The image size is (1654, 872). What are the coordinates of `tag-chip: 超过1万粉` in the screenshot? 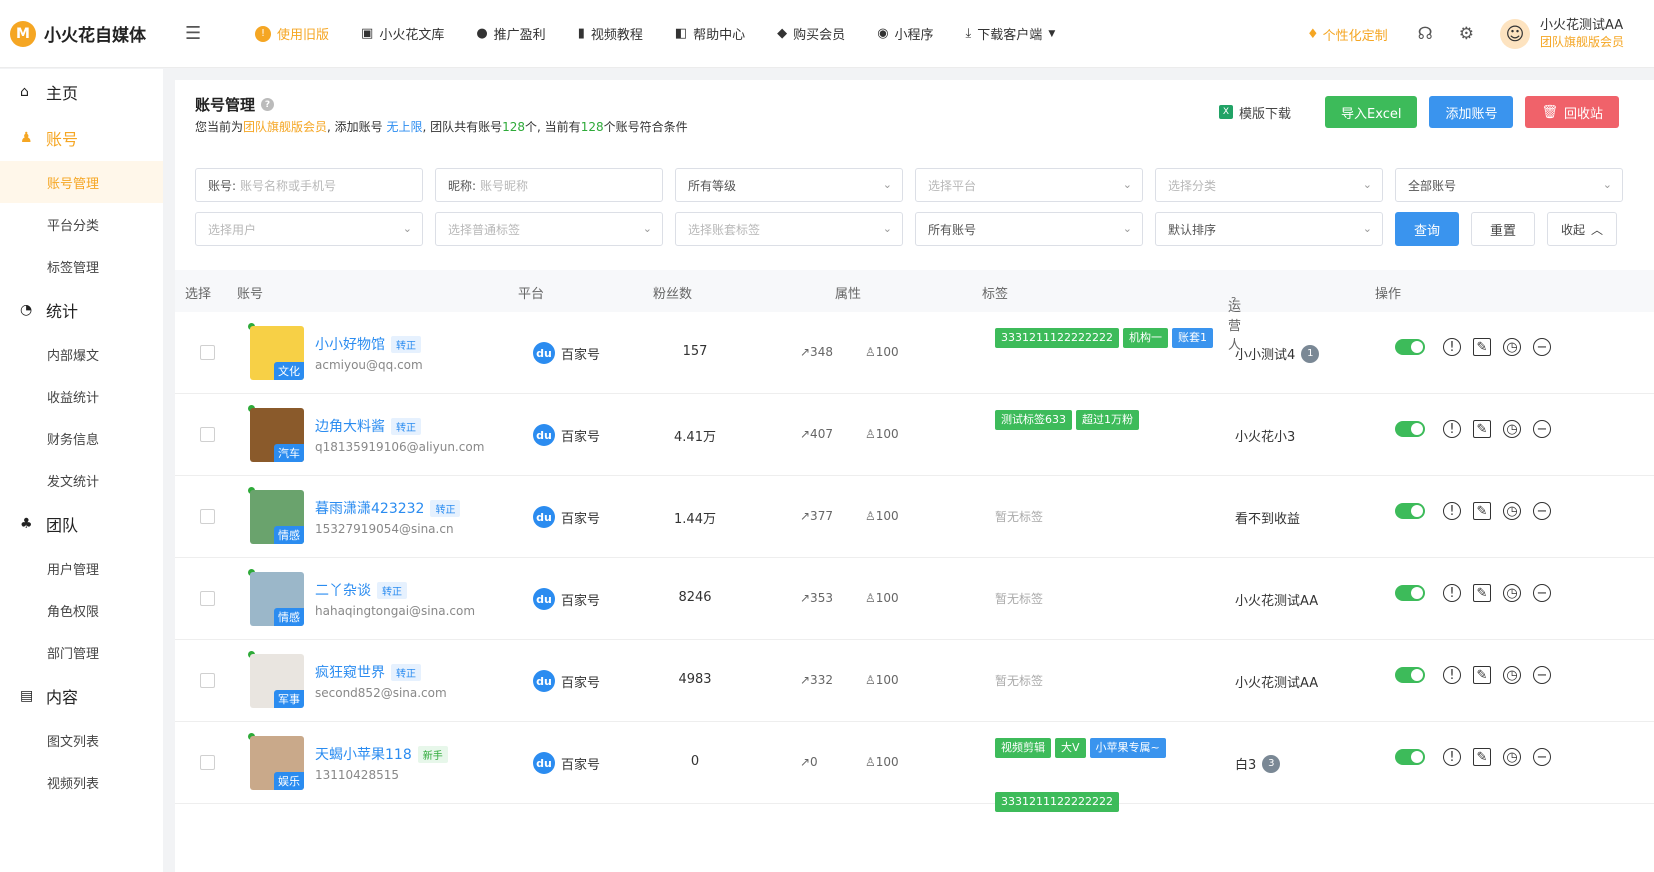 It's located at (1107, 420).